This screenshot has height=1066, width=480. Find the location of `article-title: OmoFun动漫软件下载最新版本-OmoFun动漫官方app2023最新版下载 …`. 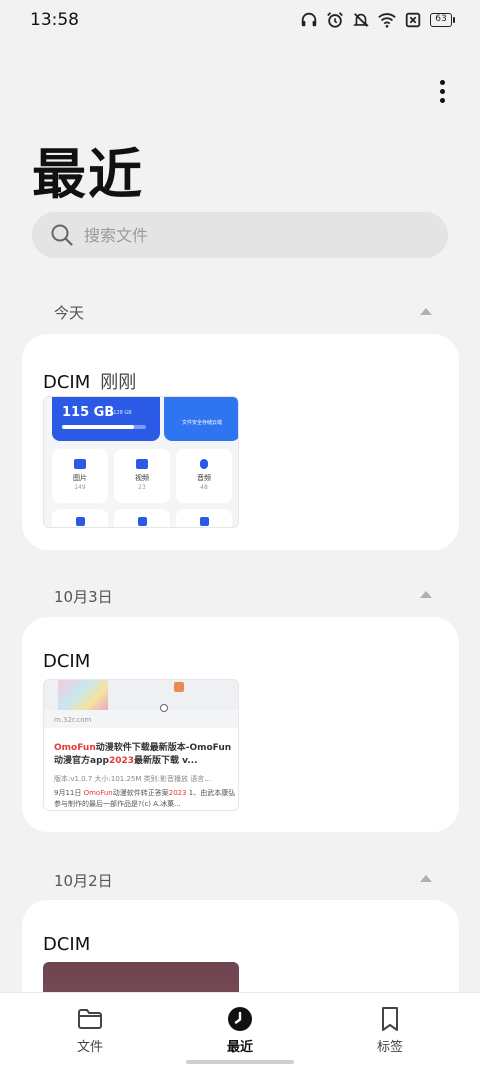

article-title: OmoFun动漫软件下载最新版本-OmoFun动漫官方app2023最新版下载 … is located at coordinates (143, 754).